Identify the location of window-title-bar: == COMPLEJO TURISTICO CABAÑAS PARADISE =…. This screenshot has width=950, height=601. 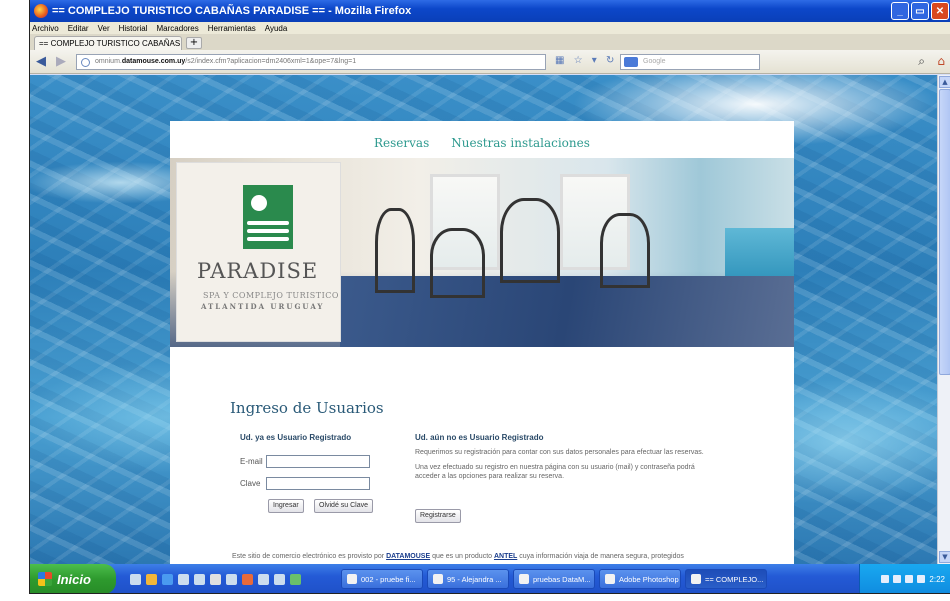
(490, 11).